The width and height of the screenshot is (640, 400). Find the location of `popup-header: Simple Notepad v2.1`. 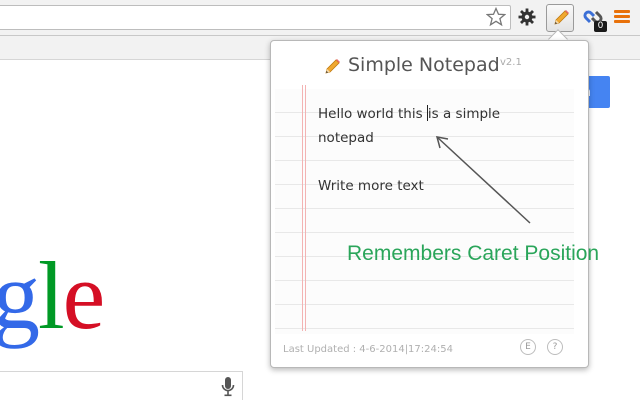

popup-header: Simple Notepad v2.1 is located at coordinates (429, 65).